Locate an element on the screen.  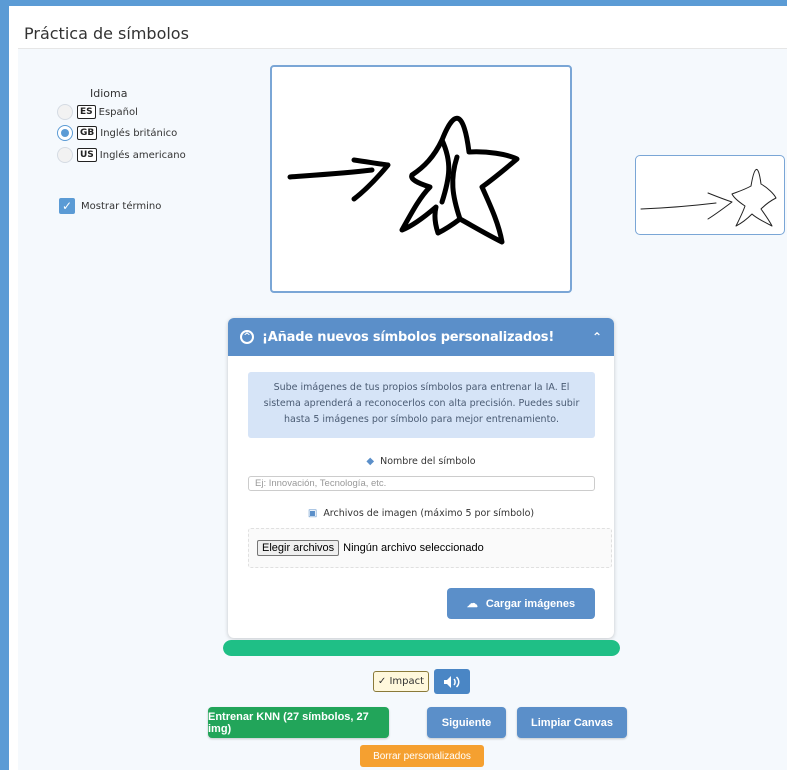
speaker-icon is located at coordinates (452, 681).